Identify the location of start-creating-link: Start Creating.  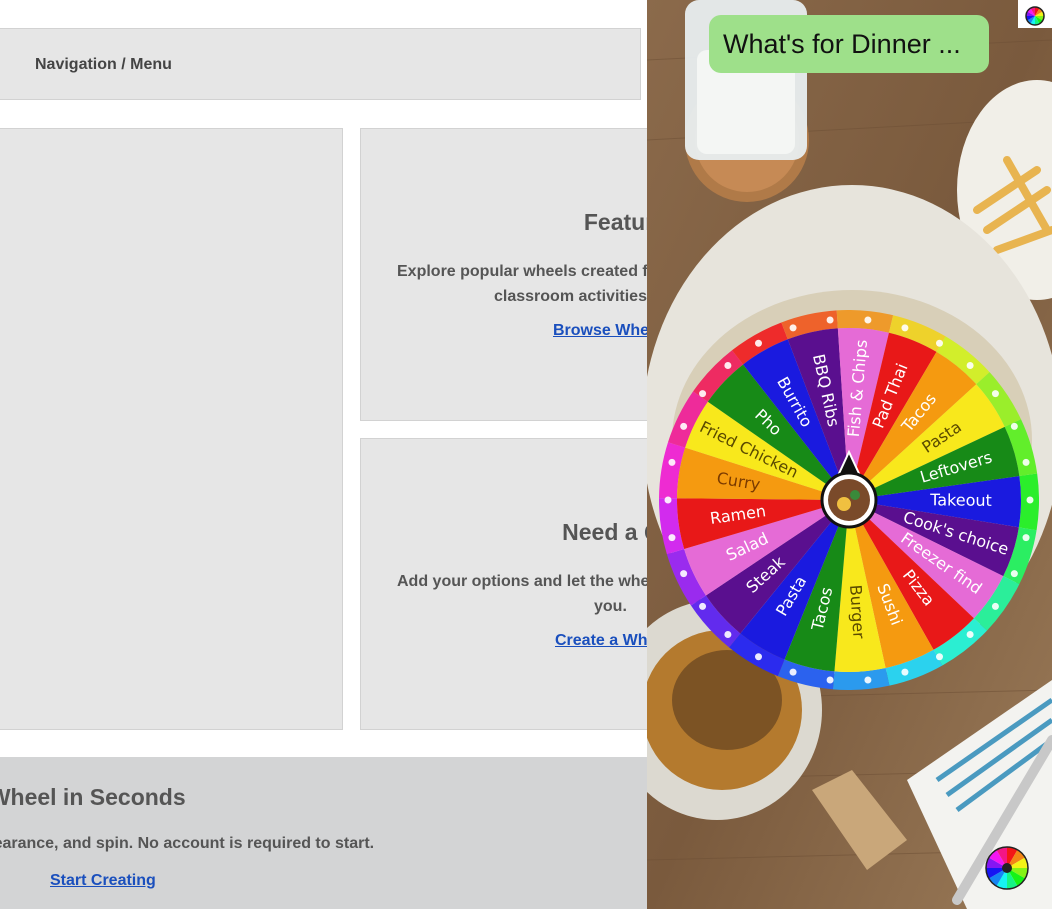
(103, 881).